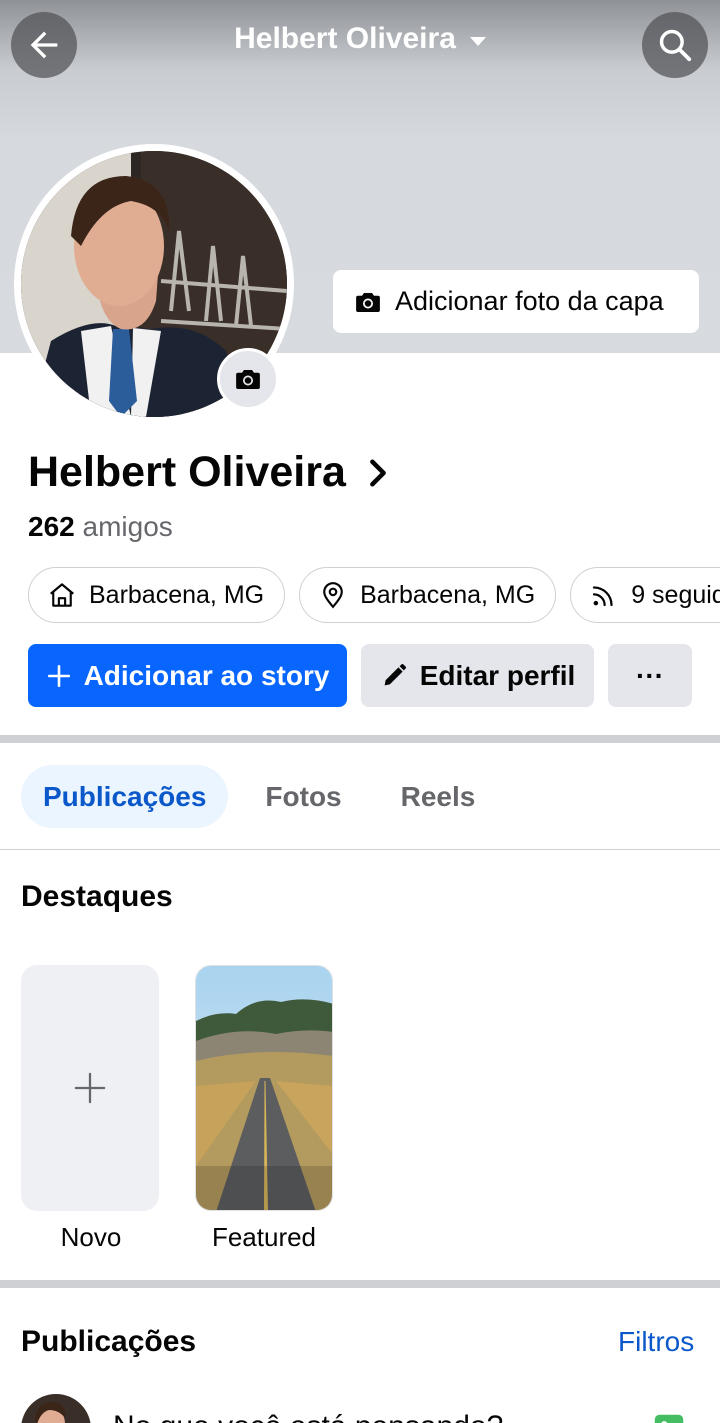 This screenshot has width=720, height=1423. I want to click on composer-avatar, so click(56, 1408).